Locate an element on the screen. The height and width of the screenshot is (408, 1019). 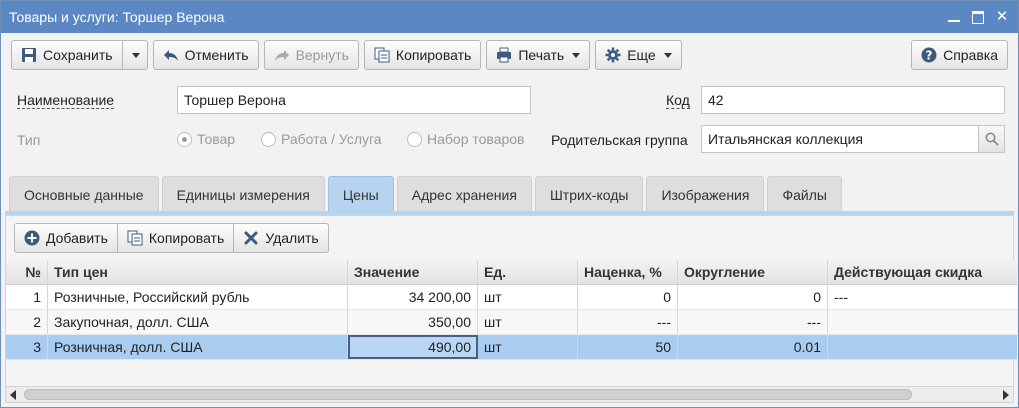
markup-cell: --- is located at coordinates (628, 322).